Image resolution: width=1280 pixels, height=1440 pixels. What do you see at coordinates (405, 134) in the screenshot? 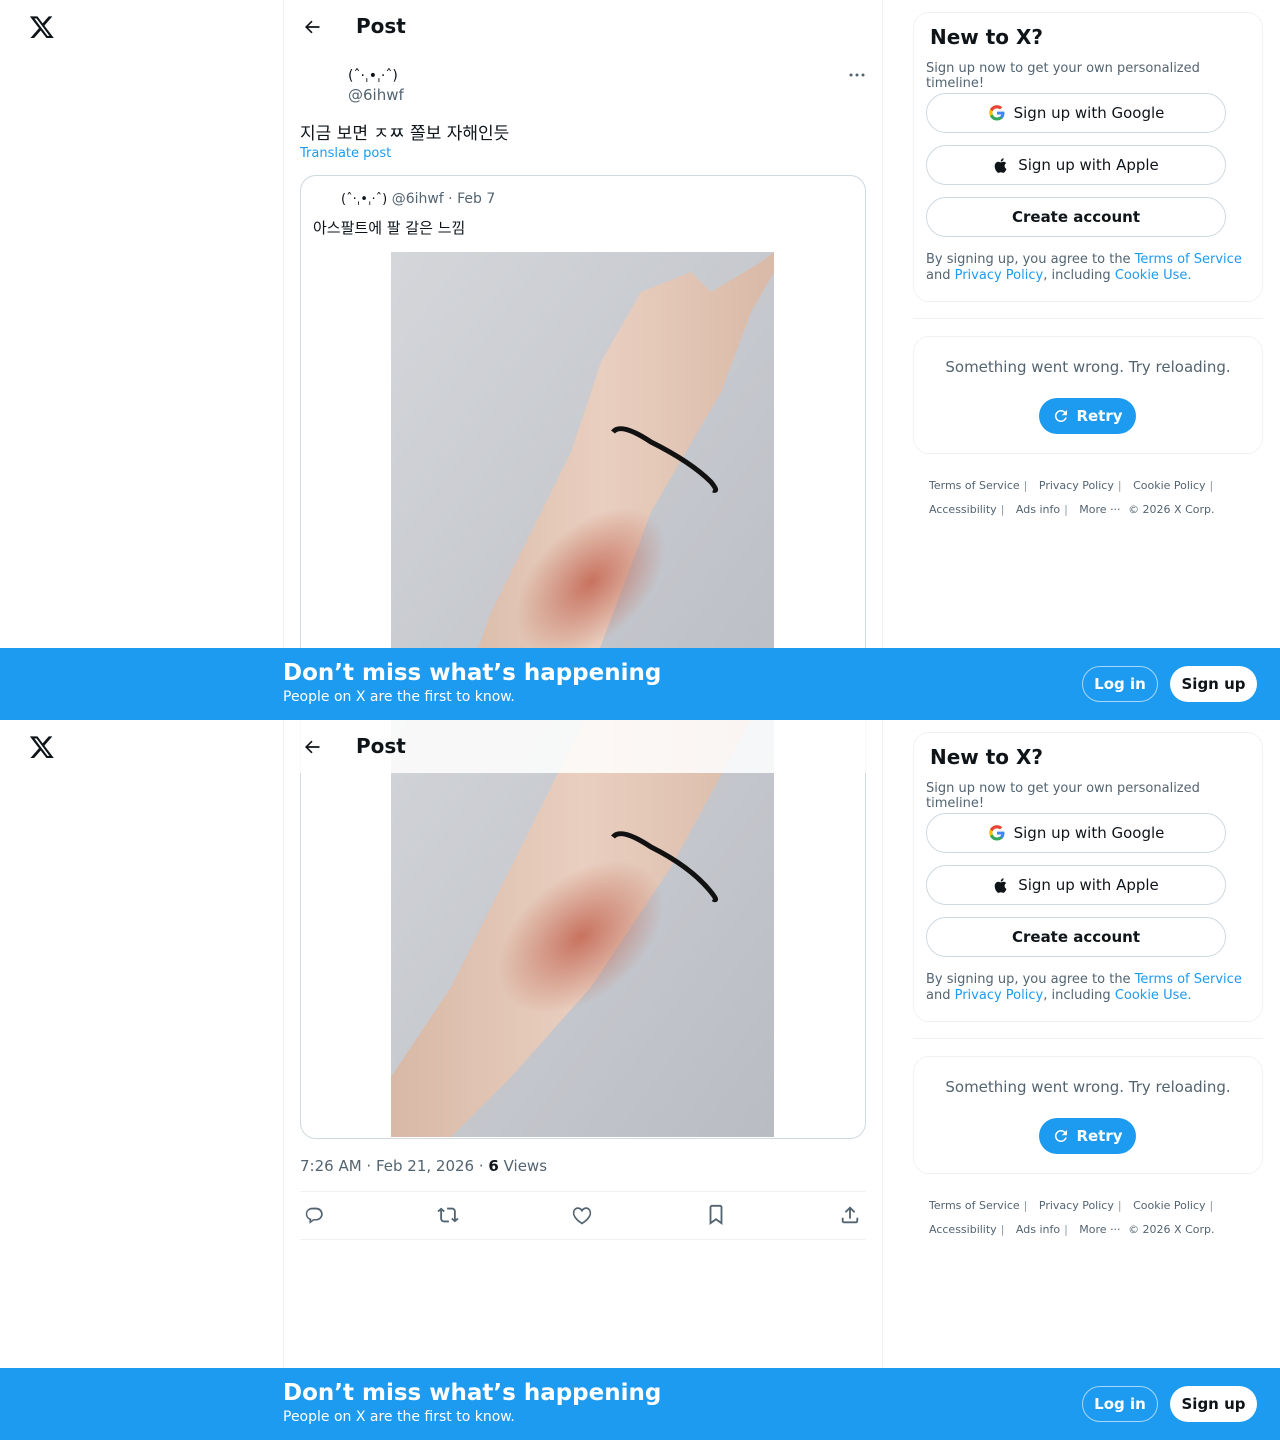
I see `post-text: 지금 보면 ㅈㅉ 쫄보 자해인듯` at bounding box center [405, 134].